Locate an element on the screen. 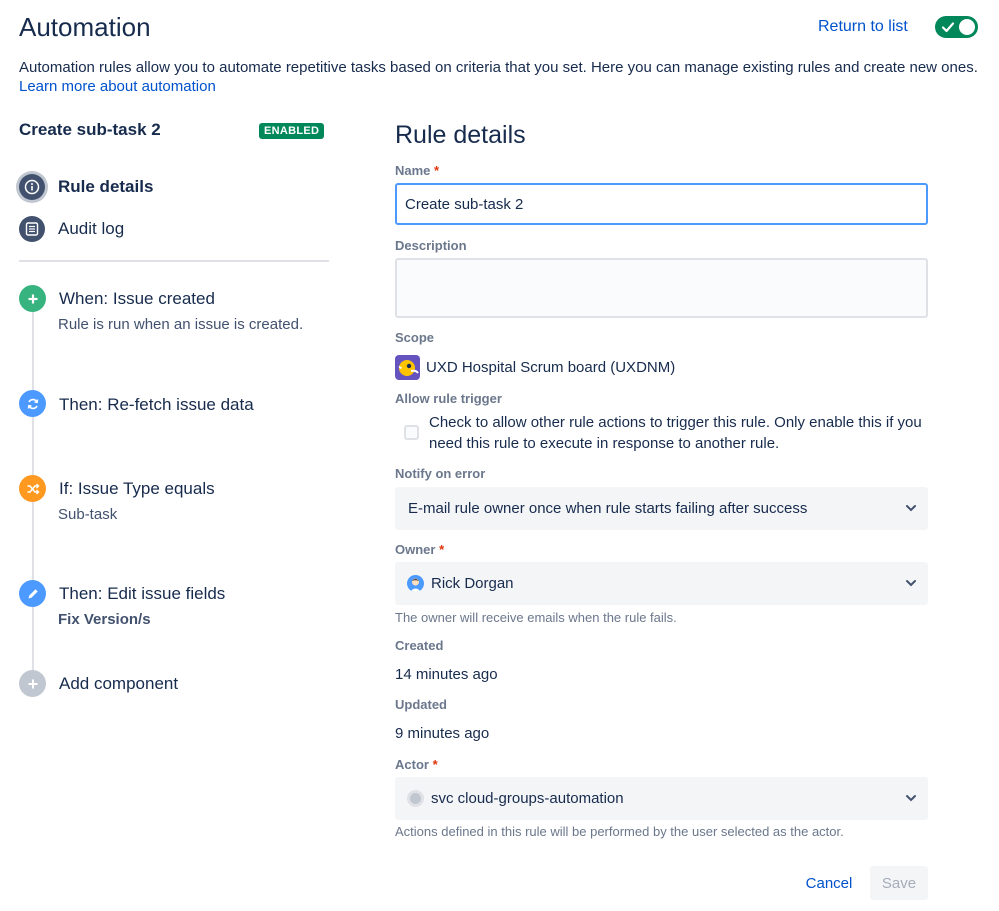 The width and height of the screenshot is (999, 911). actor-selected-value: svc cloud-groups-automation is located at coordinates (527, 798).